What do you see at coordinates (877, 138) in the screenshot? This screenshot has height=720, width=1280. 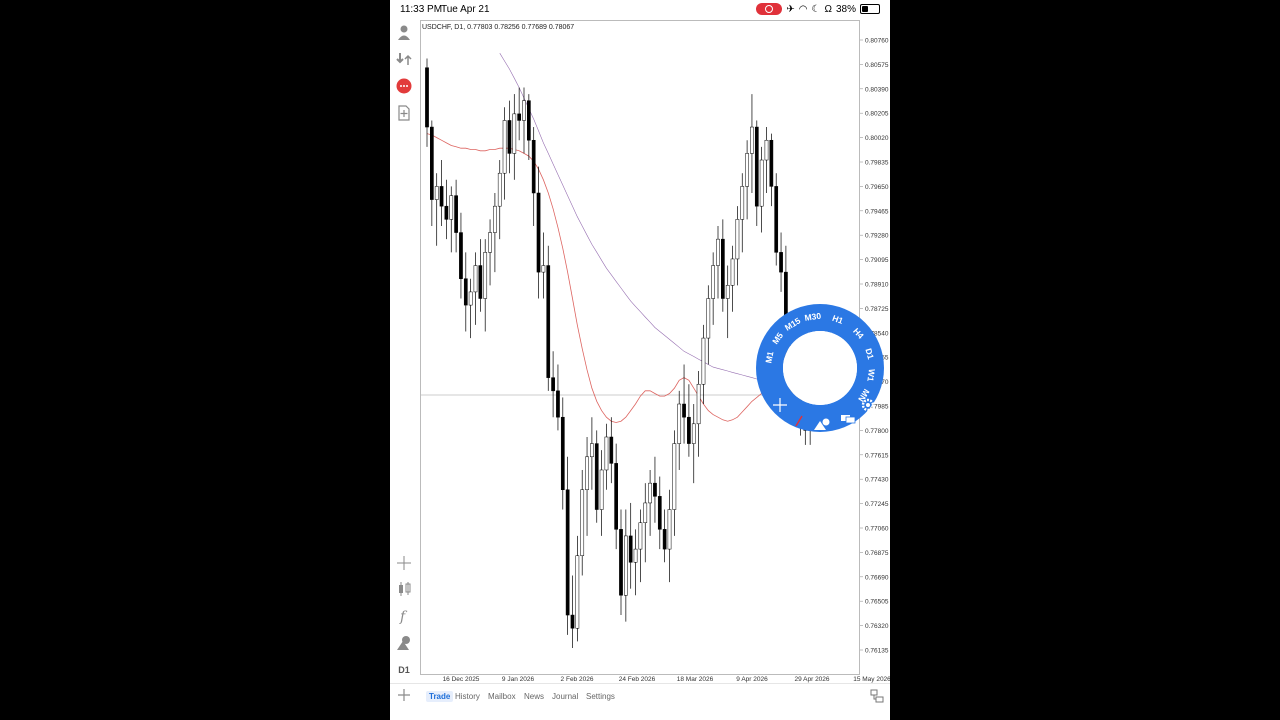 I see `y-tick-label: 0.80020` at bounding box center [877, 138].